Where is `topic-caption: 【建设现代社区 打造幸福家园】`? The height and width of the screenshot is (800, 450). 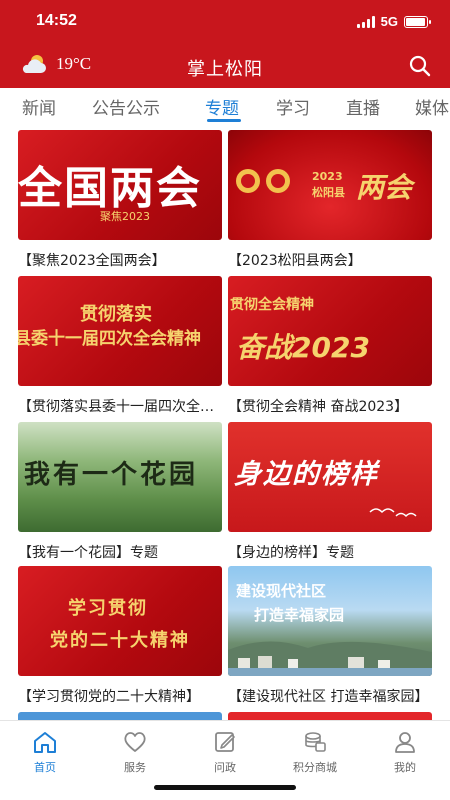
topic-caption: 【建设现代社区 打造幸福家园】 is located at coordinates (328, 697).